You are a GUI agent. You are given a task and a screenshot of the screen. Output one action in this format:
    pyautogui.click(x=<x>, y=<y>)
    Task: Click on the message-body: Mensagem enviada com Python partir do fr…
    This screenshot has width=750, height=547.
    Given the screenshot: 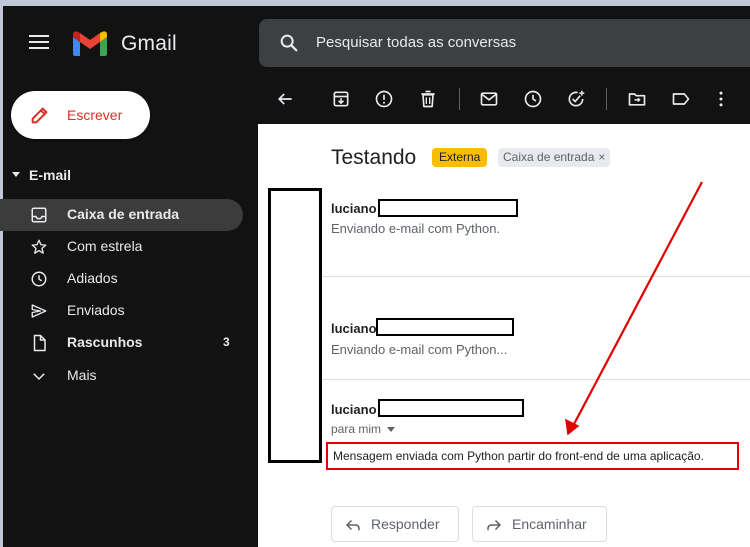 What is the action you would take?
    pyautogui.click(x=518, y=456)
    